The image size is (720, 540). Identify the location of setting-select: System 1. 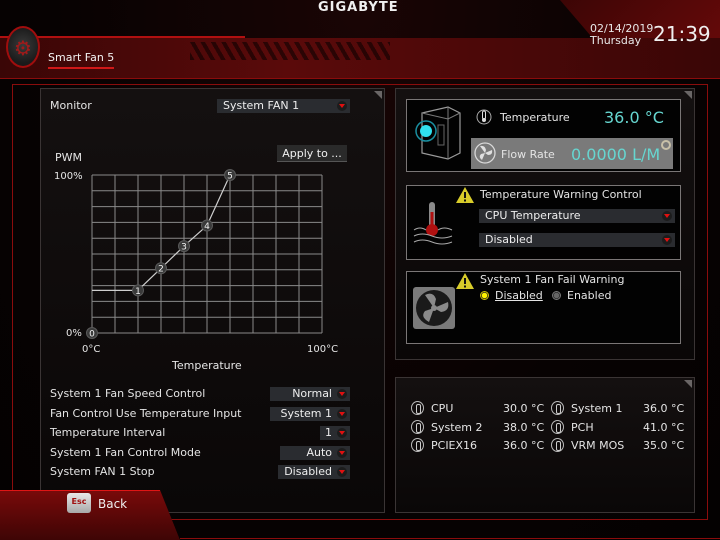
(310, 413).